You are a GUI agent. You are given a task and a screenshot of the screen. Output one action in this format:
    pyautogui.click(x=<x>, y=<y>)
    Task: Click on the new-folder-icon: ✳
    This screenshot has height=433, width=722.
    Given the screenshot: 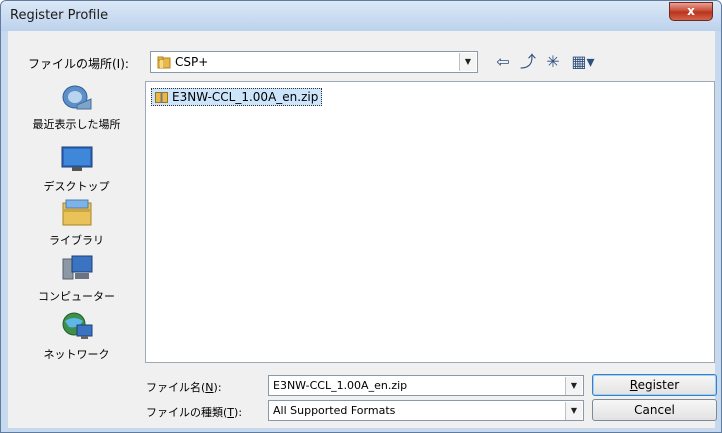 What is the action you would take?
    pyautogui.click(x=553, y=61)
    